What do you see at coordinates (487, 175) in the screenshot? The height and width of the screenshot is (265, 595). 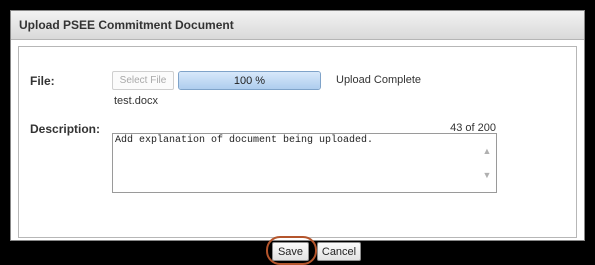 I see `chevron-down-icon: ▼` at bounding box center [487, 175].